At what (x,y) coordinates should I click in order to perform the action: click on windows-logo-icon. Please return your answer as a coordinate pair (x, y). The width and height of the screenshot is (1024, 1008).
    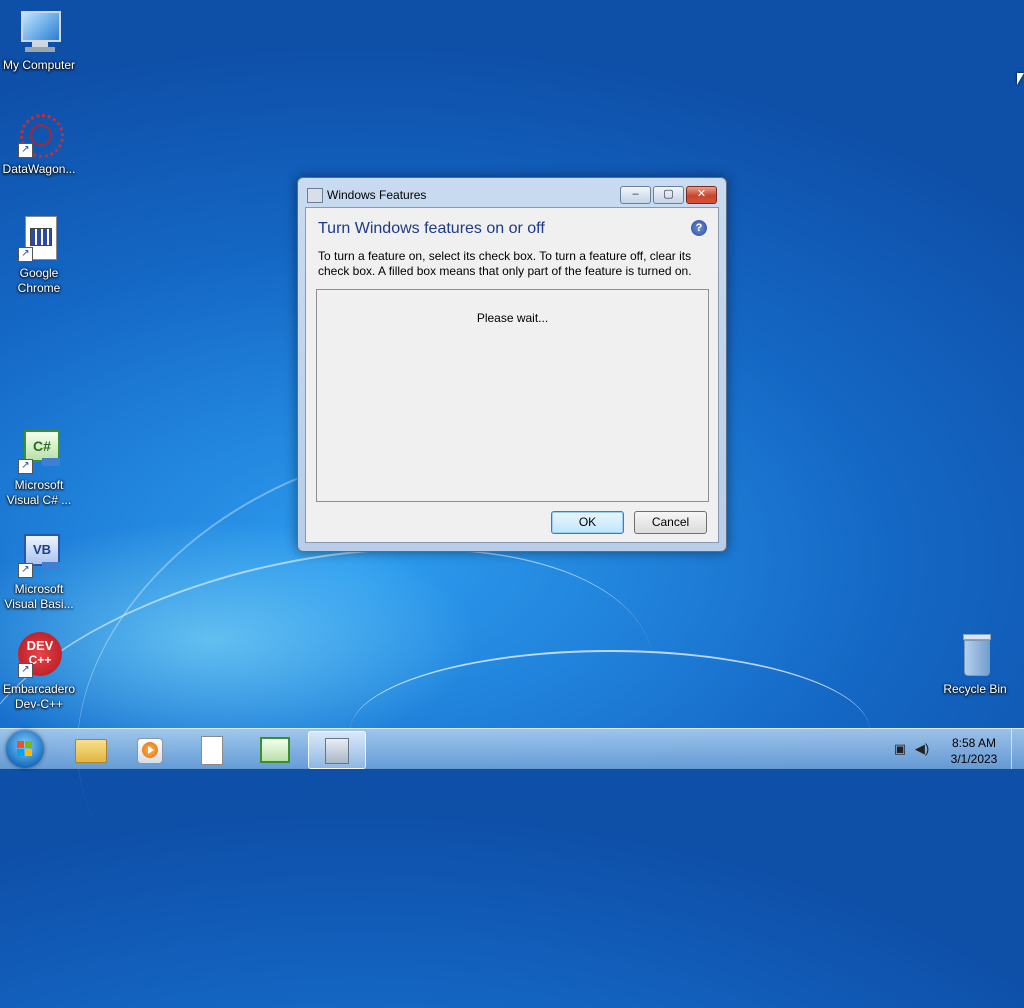
    Looking at the image, I should click on (25, 749).